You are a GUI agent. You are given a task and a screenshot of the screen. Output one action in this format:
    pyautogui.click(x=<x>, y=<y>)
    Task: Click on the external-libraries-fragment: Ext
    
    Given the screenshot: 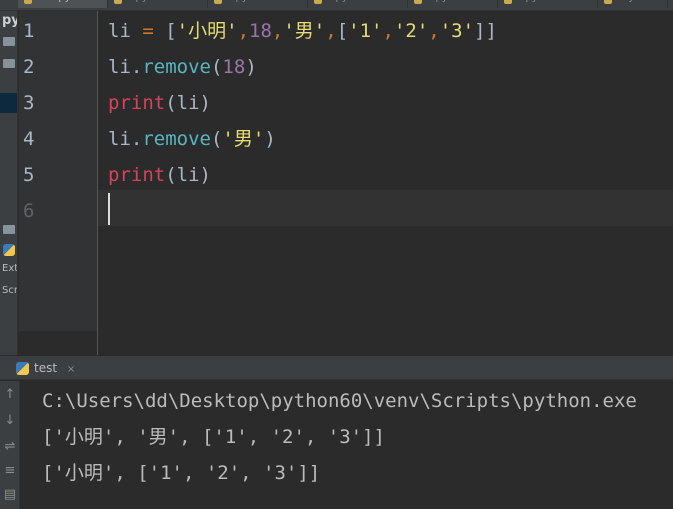 What is the action you would take?
    pyautogui.click(x=9, y=268)
    